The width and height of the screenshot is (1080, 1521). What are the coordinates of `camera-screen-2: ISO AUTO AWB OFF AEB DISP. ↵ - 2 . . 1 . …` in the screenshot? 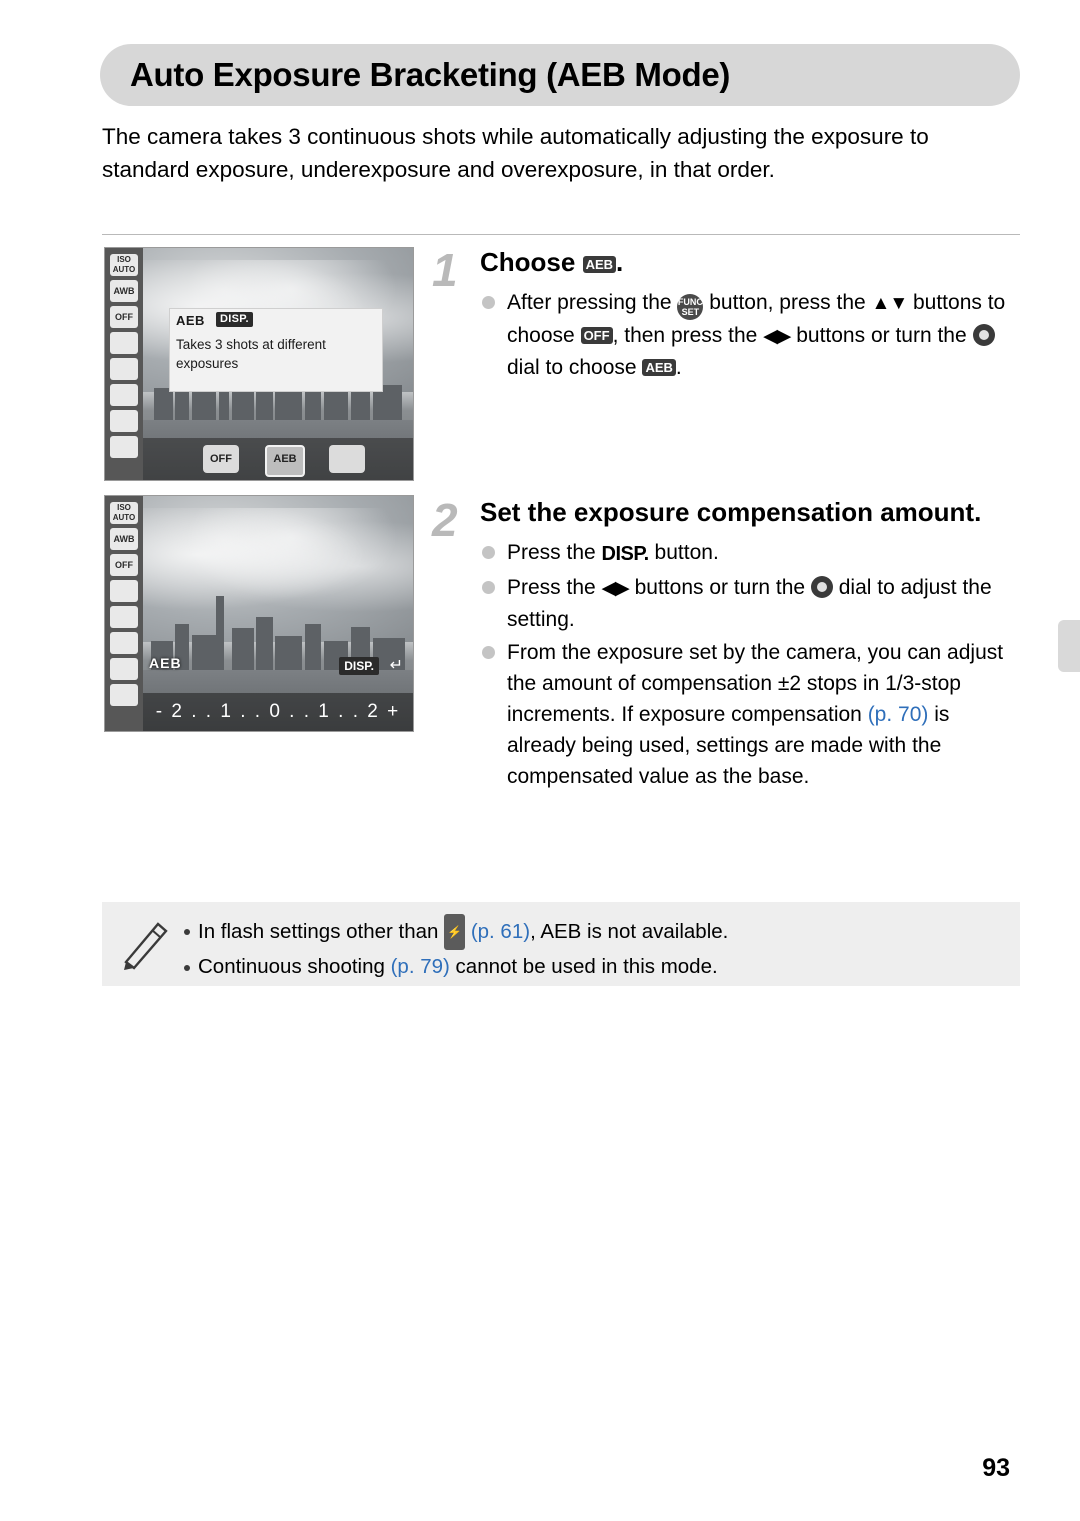 It's located at (259, 613).